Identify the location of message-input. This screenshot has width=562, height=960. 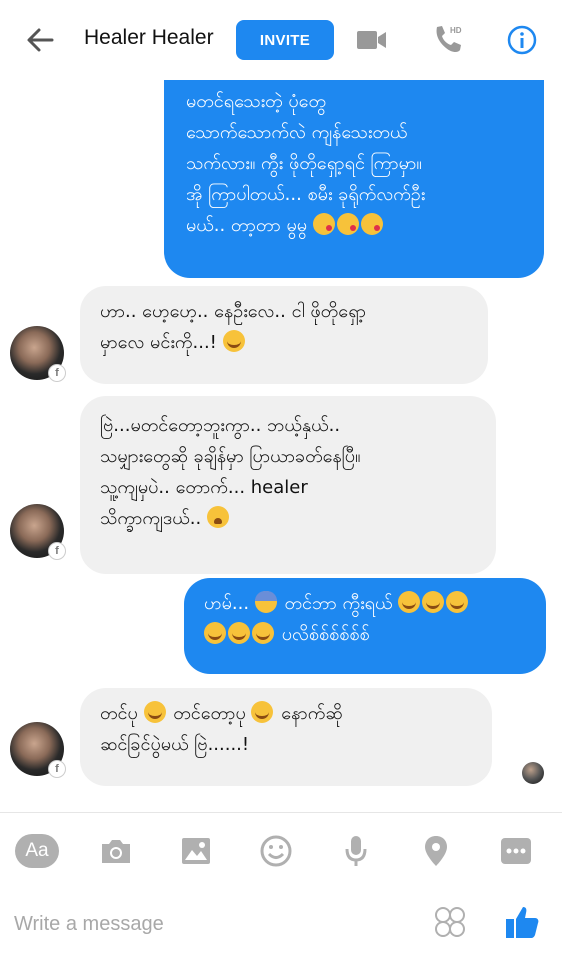
(214, 924).